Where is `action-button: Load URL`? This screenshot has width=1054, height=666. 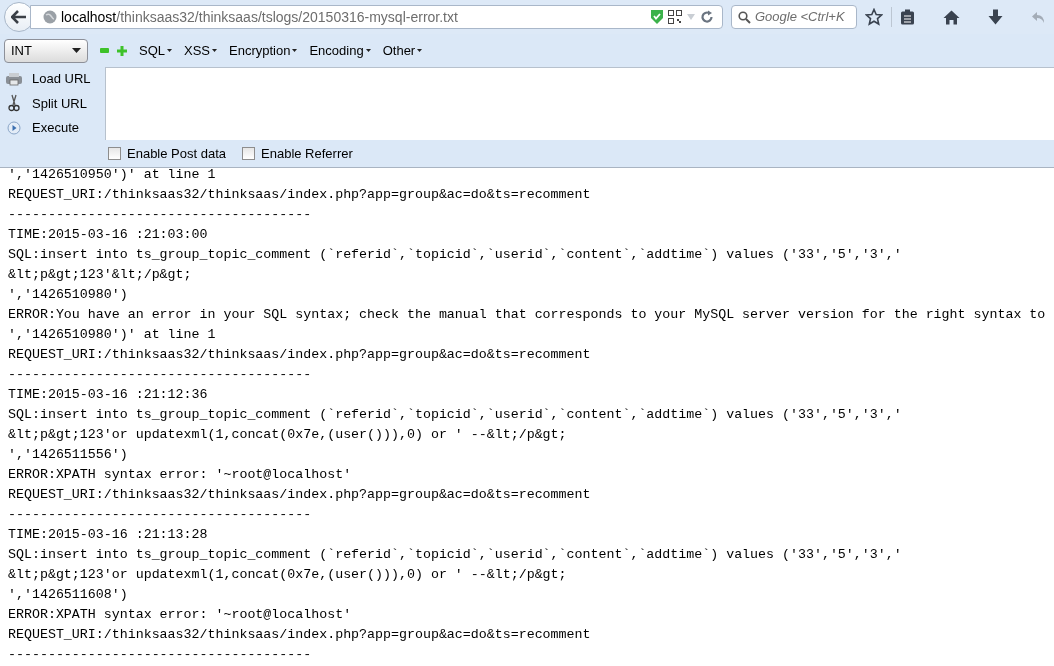
action-button: Load URL is located at coordinates (52, 79).